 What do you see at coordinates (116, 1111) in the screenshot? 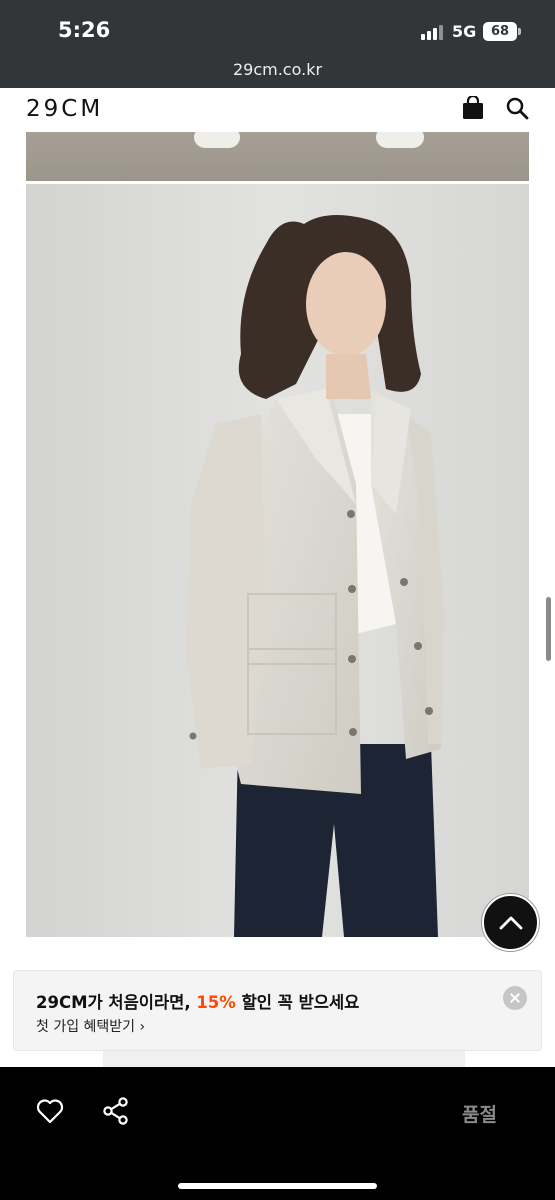
I see `share-icon` at bounding box center [116, 1111].